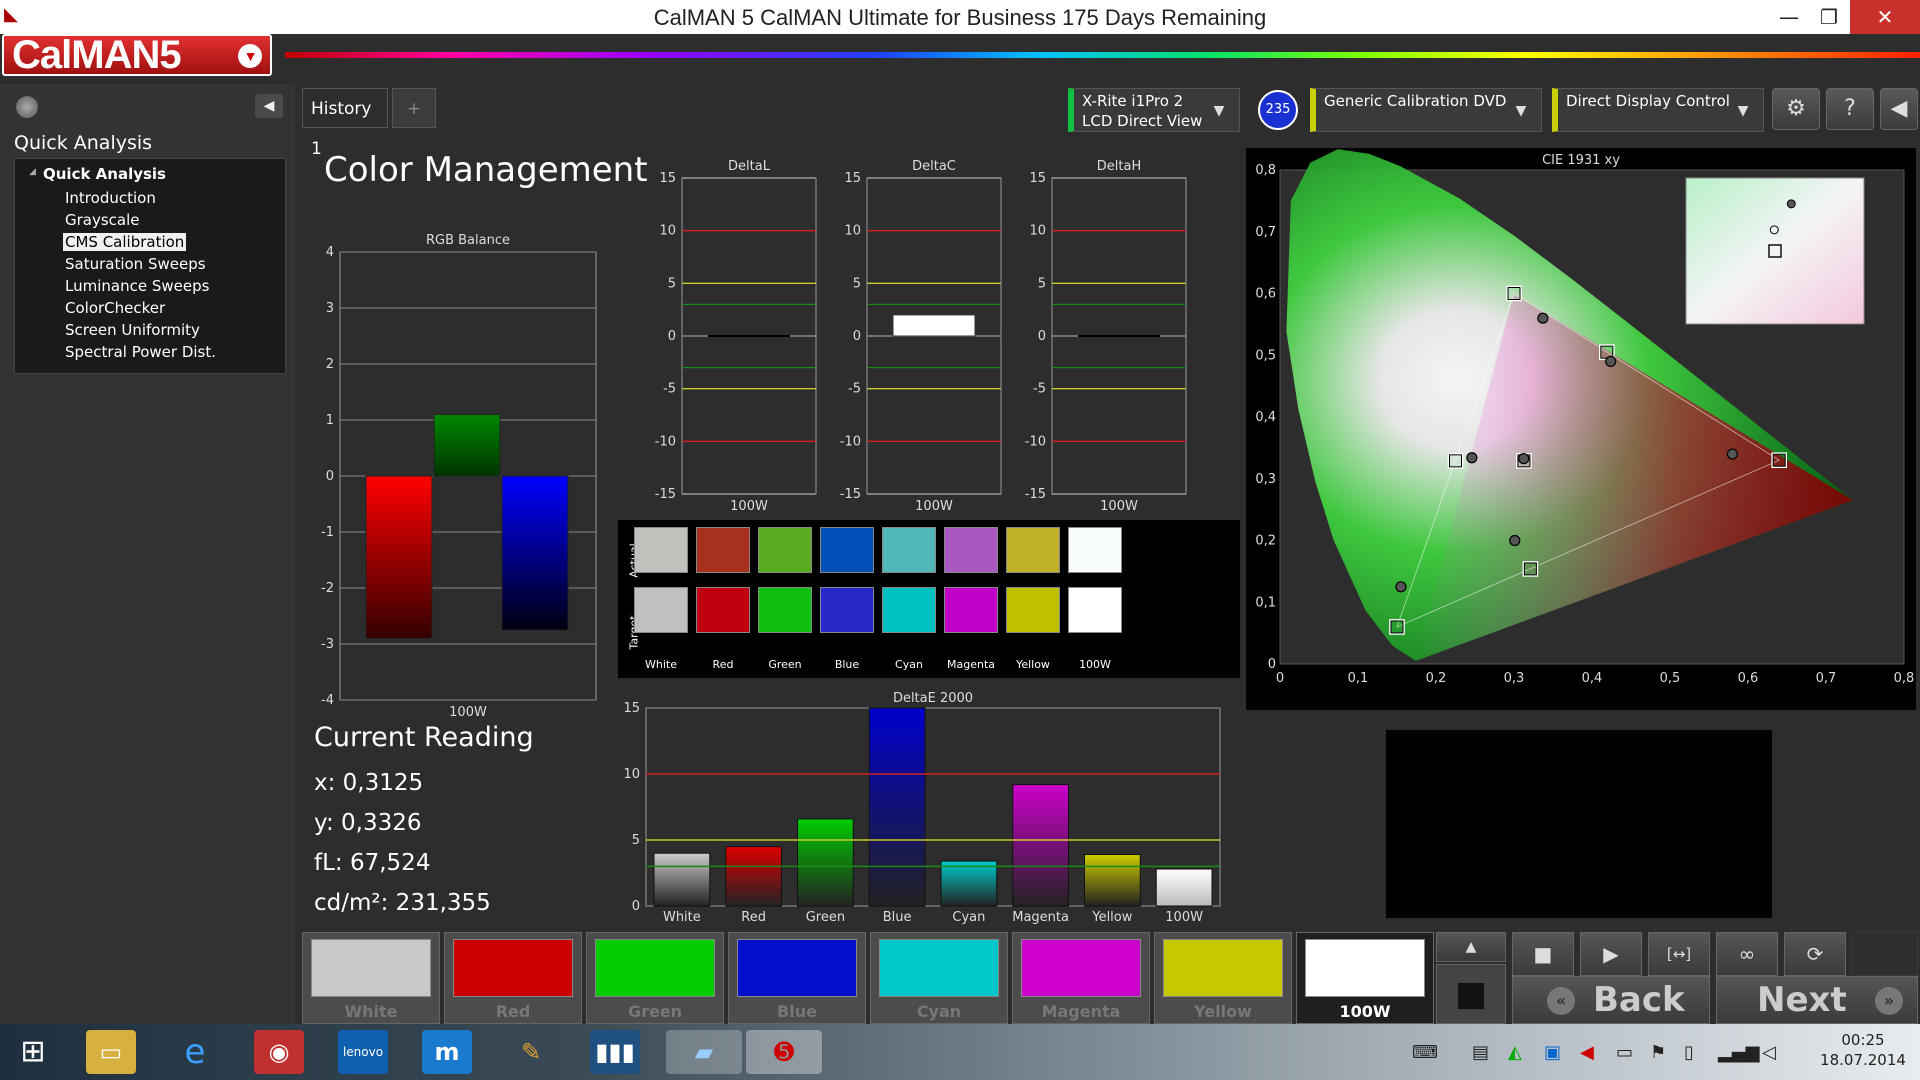 This screenshot has height=1080, width=1920. What do you see at coordinates (345, 123) in the screenshot?
I see `tab-history-1: History 1` at bounding box center [345, 123].